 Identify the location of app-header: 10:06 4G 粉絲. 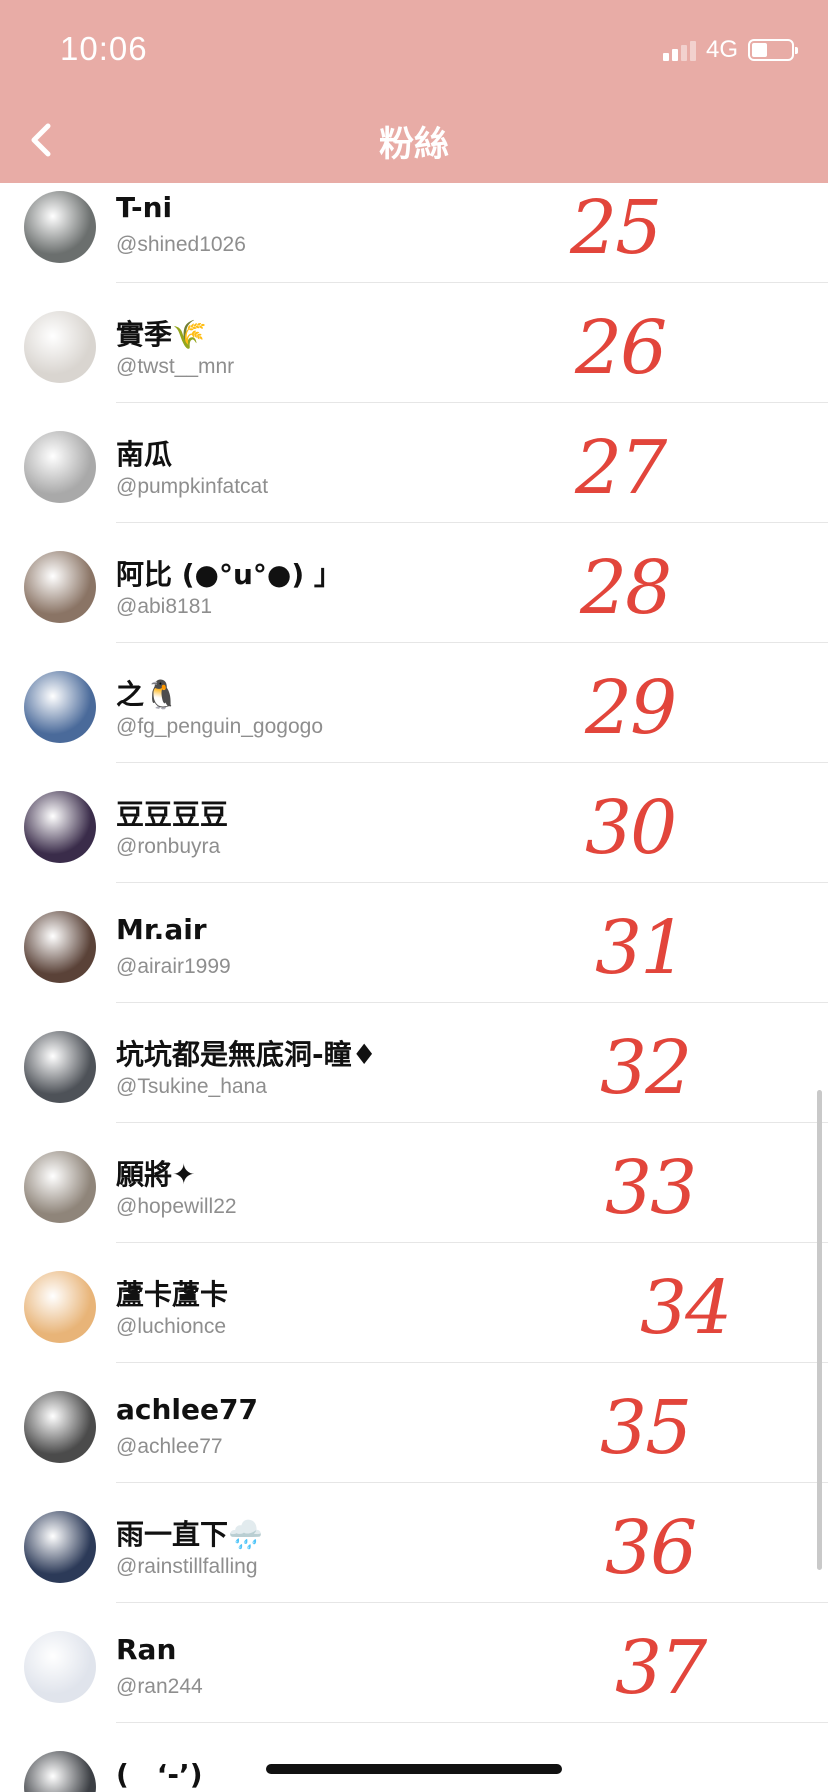
(414, 91).